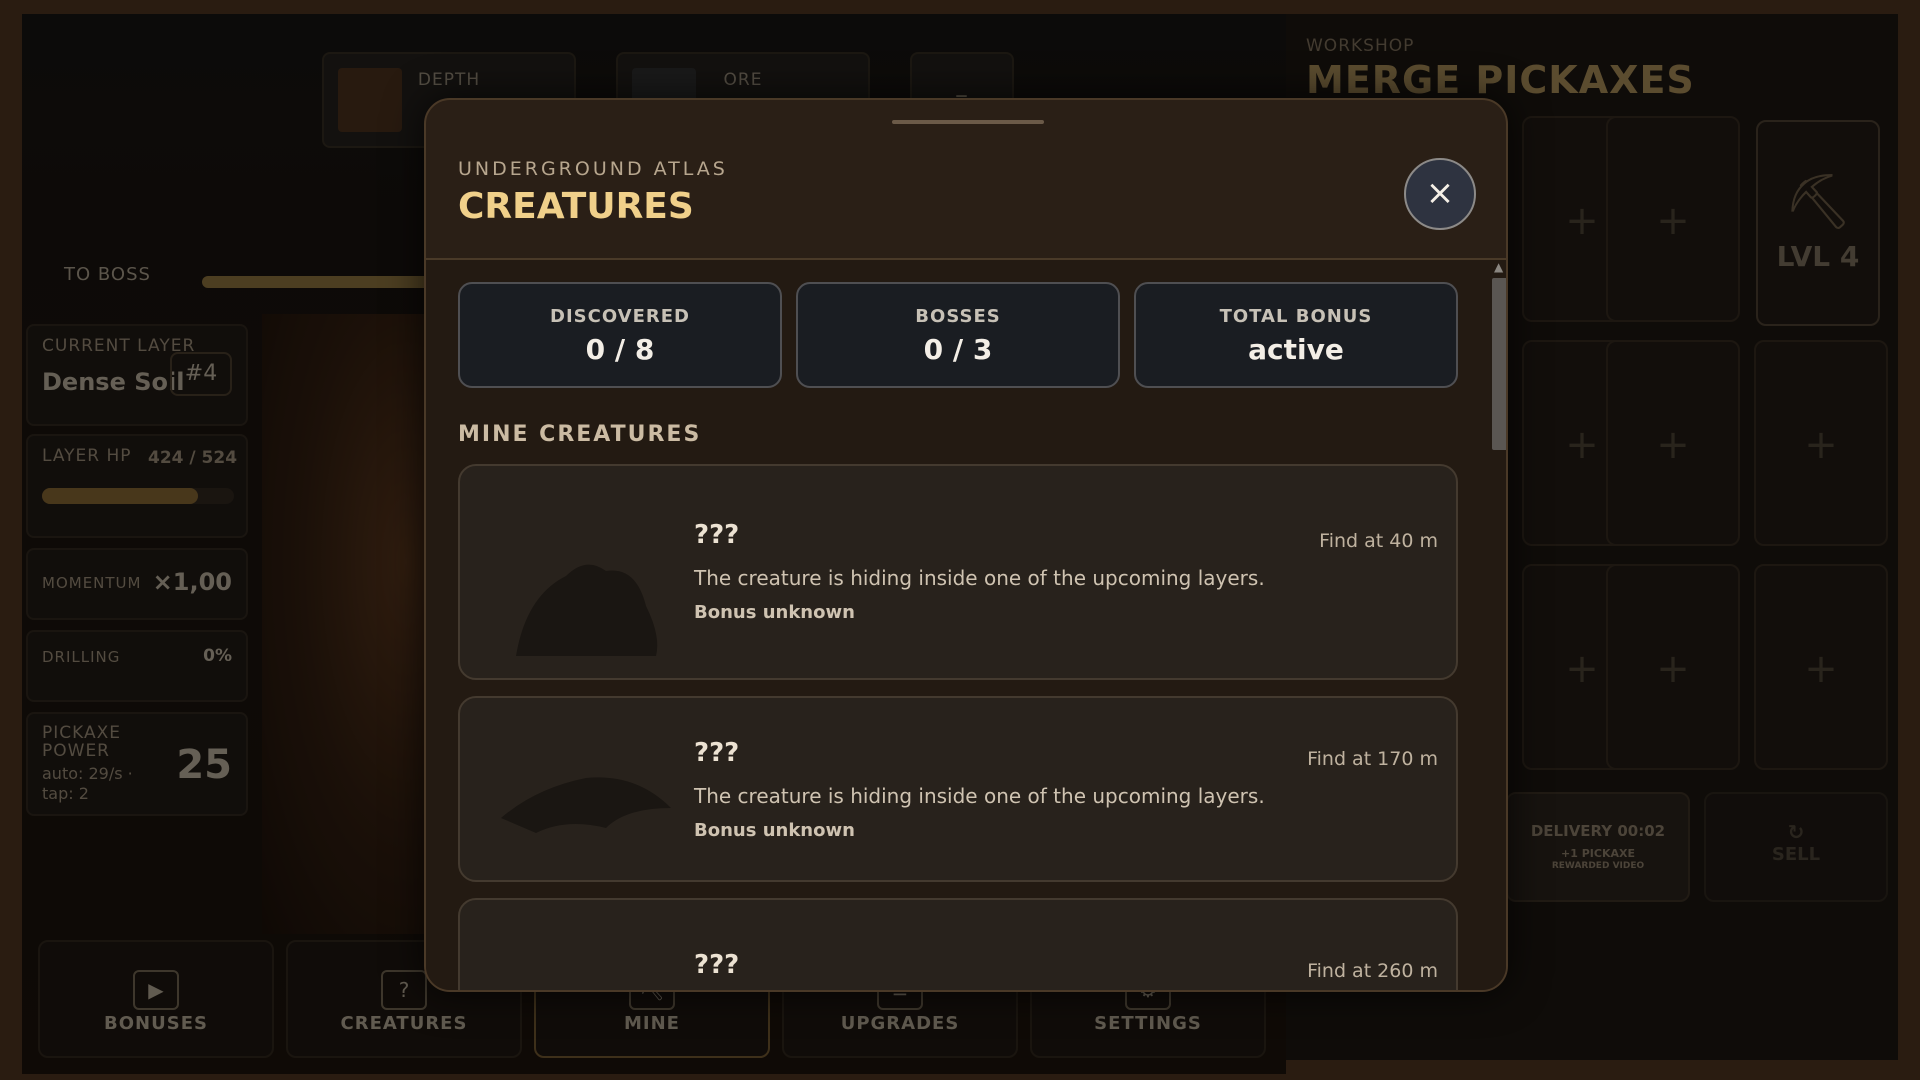 This screenshot has width=1920, height=1080. I want to click on nav-label: MINE, so click(652, 1023).